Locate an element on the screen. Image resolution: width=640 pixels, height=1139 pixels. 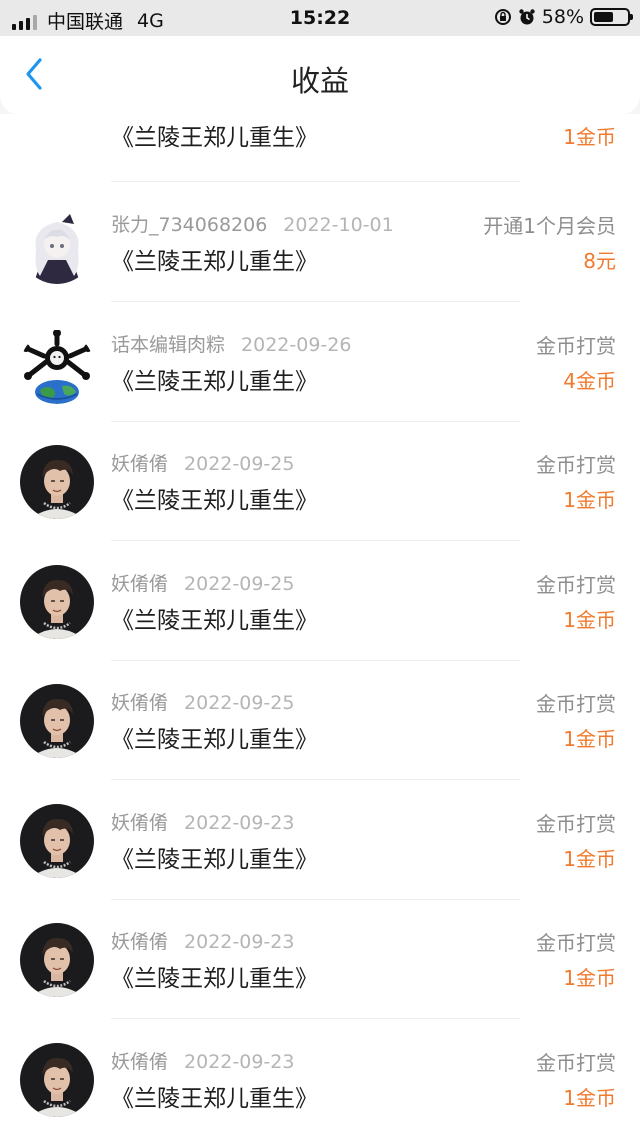
orientation-lock-icon is located at coordinates (502, 17).